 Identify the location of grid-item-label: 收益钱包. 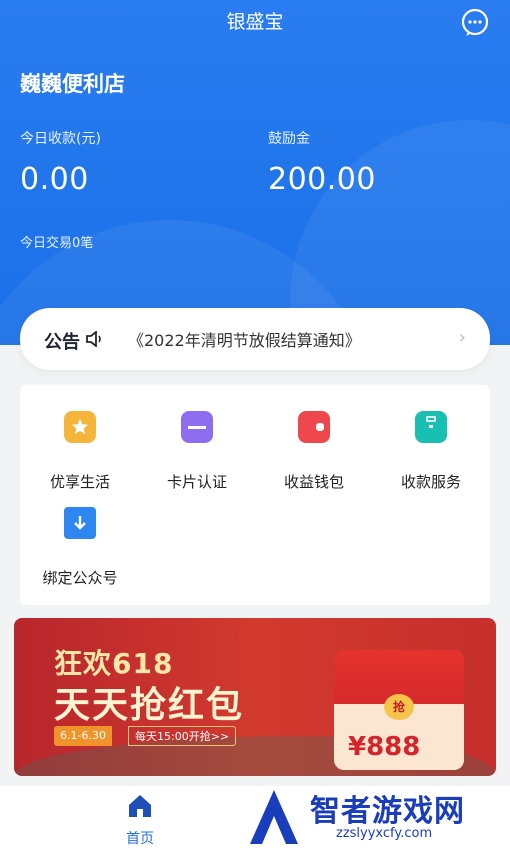
(313, 482).